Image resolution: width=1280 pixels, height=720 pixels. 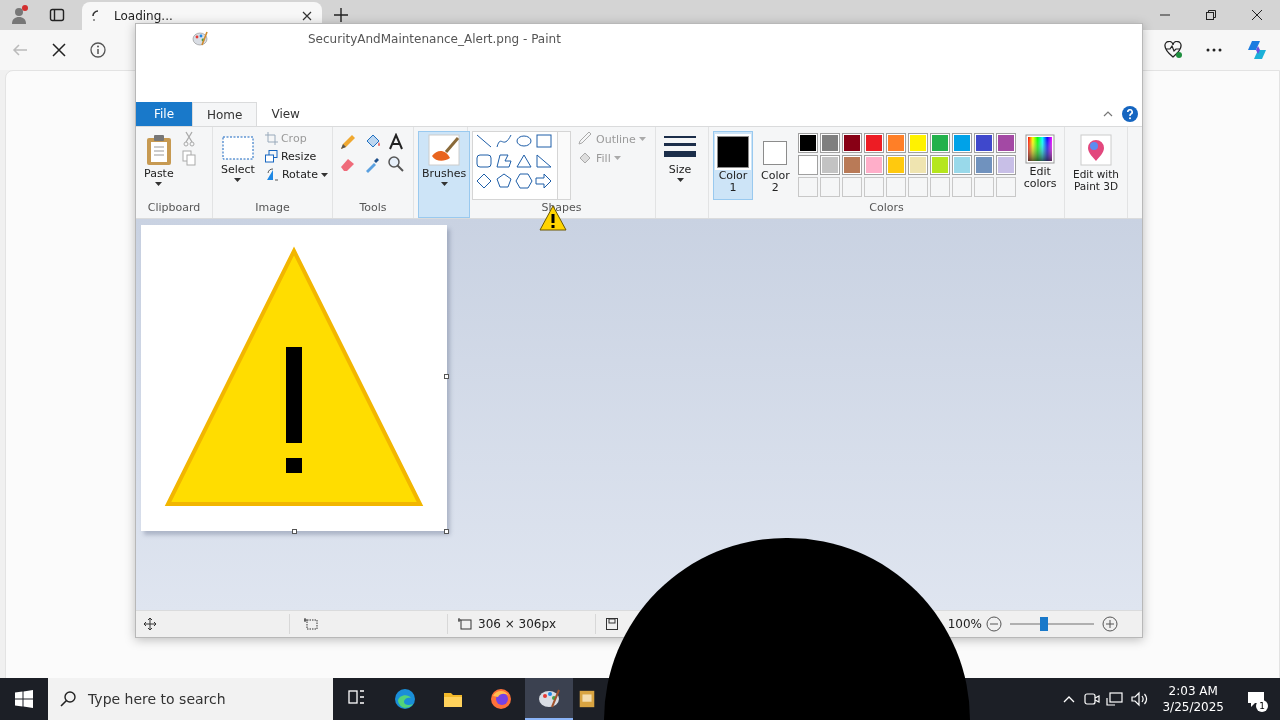 What do you see at coordinates (680, 174) in the screenshot?
I see `size-button: Size` at bounding box center [680, 174].